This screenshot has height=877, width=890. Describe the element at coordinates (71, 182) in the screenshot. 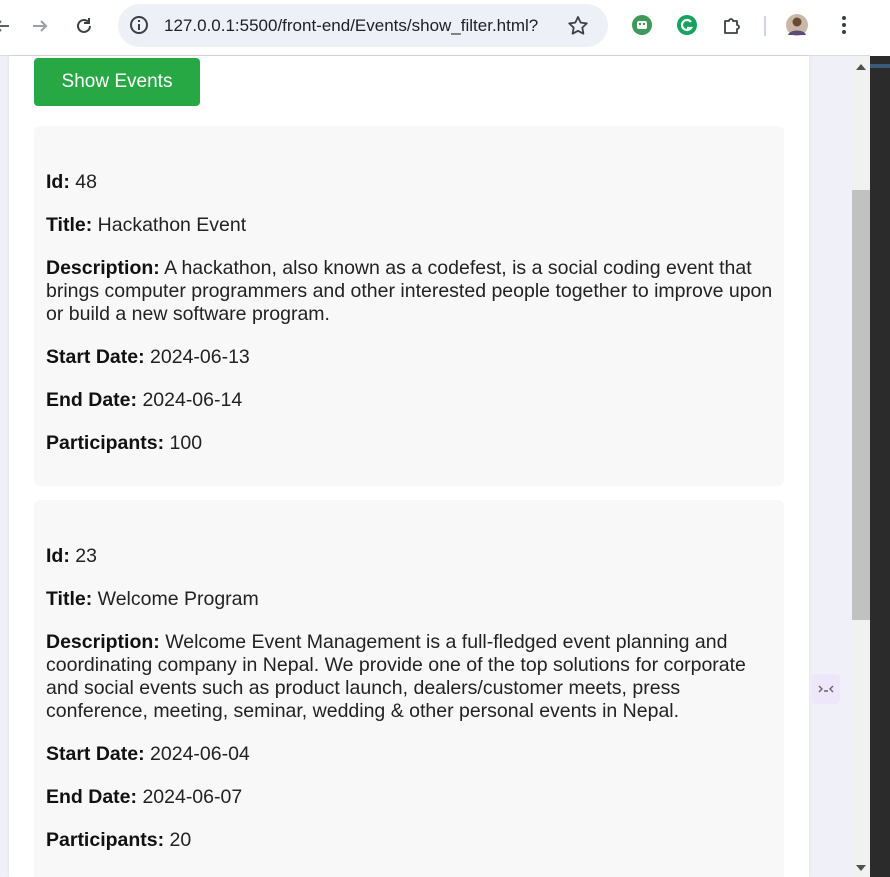

I see `event-id: Id: 48` at that location.